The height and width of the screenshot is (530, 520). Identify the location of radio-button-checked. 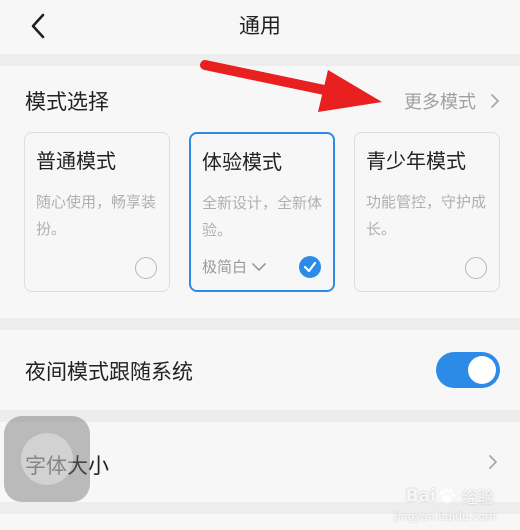
(310, 267).